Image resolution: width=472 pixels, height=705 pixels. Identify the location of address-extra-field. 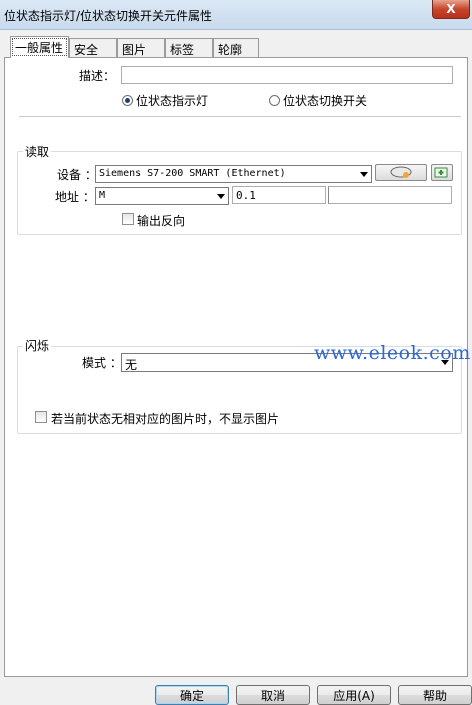
(390, 195).